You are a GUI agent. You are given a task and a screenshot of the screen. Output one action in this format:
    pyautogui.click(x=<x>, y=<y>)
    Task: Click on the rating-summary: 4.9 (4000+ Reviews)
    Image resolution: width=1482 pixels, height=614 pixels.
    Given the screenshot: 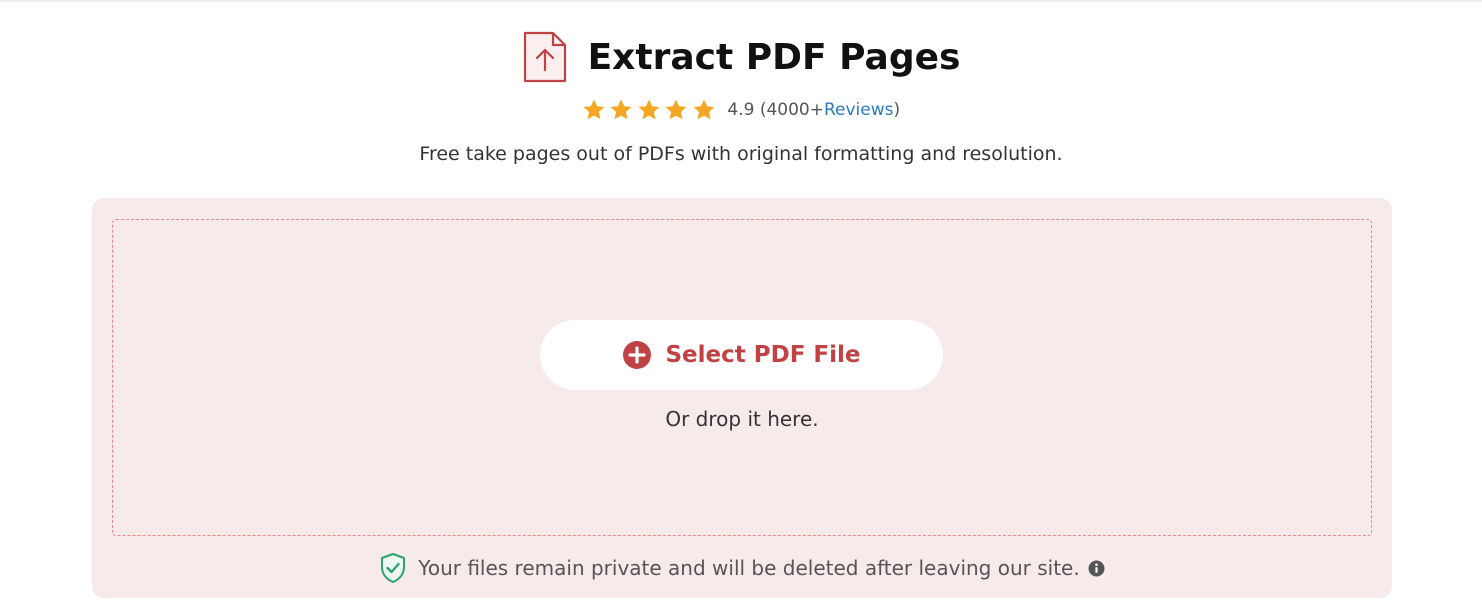 What is the action you would take?
    pyautogui.click(x=741, y=110)
    